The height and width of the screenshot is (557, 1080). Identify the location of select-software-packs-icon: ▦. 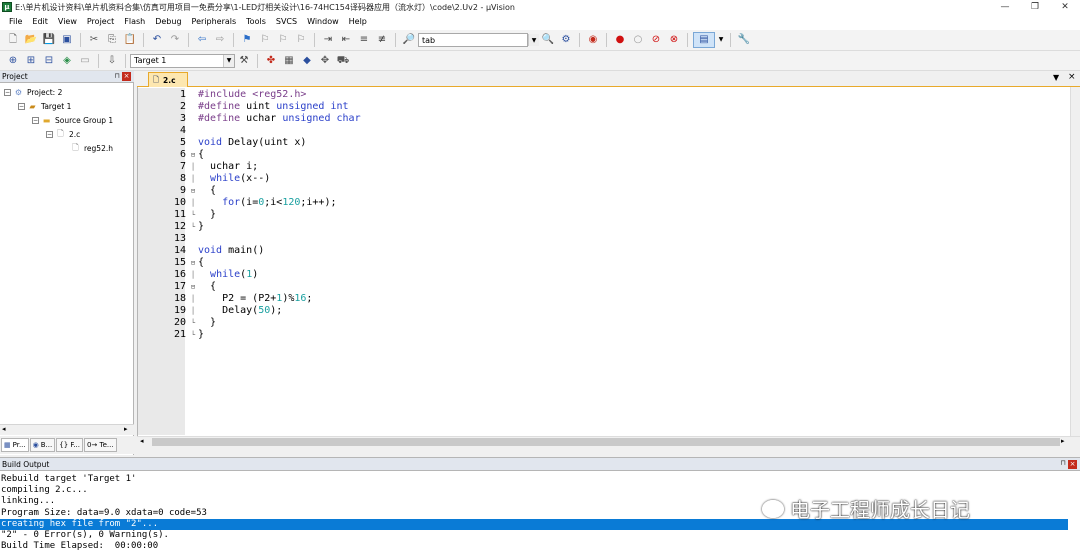
(289, 61).